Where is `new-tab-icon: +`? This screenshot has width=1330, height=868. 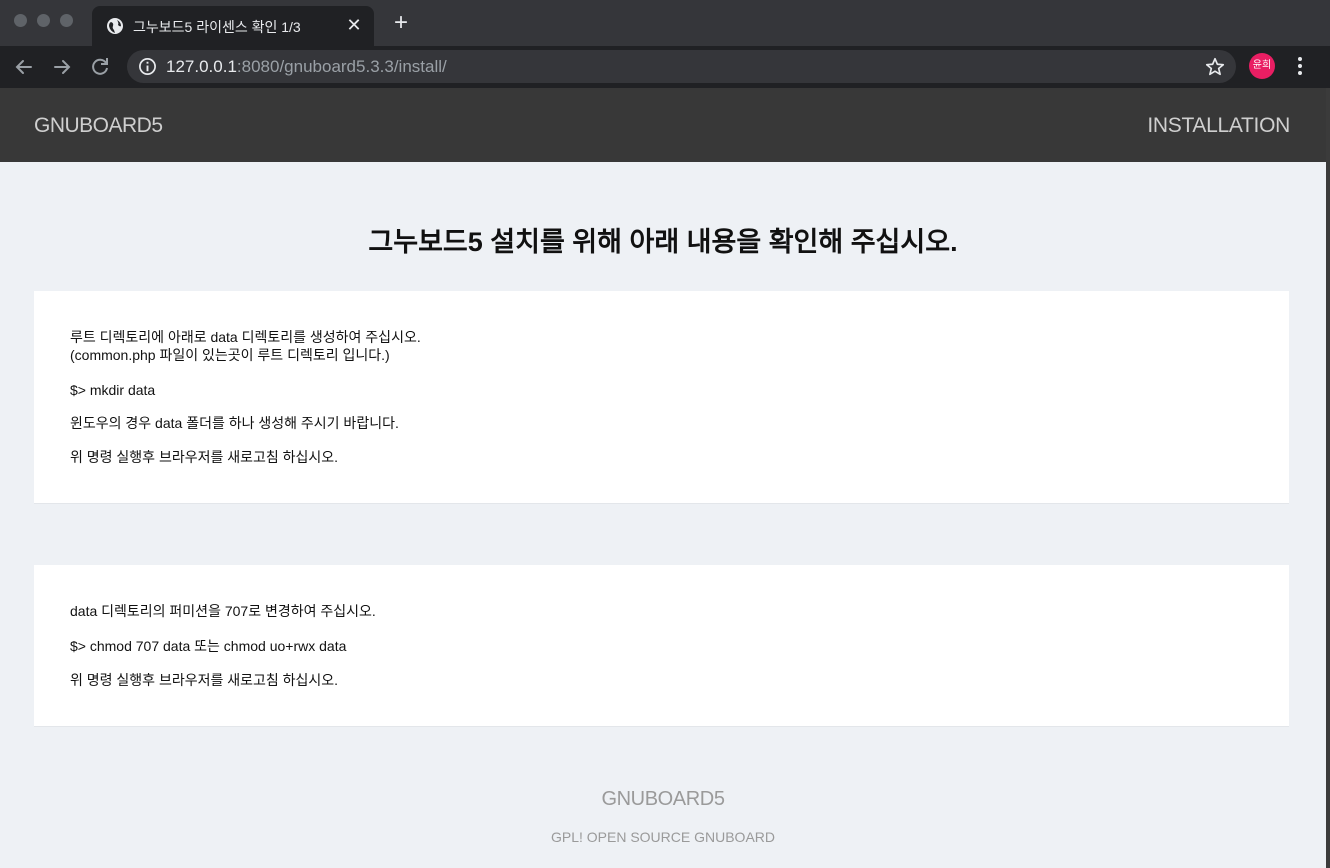 new-tab-icon: + is located at coordinates (401, 23).